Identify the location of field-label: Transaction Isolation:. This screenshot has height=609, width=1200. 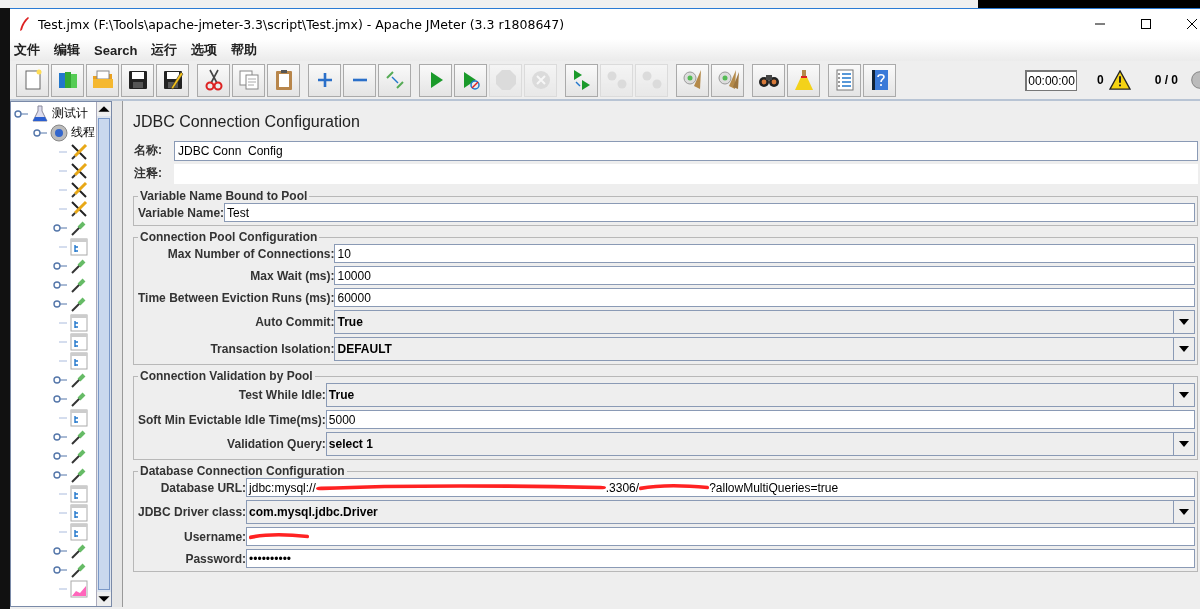
(272, 349).